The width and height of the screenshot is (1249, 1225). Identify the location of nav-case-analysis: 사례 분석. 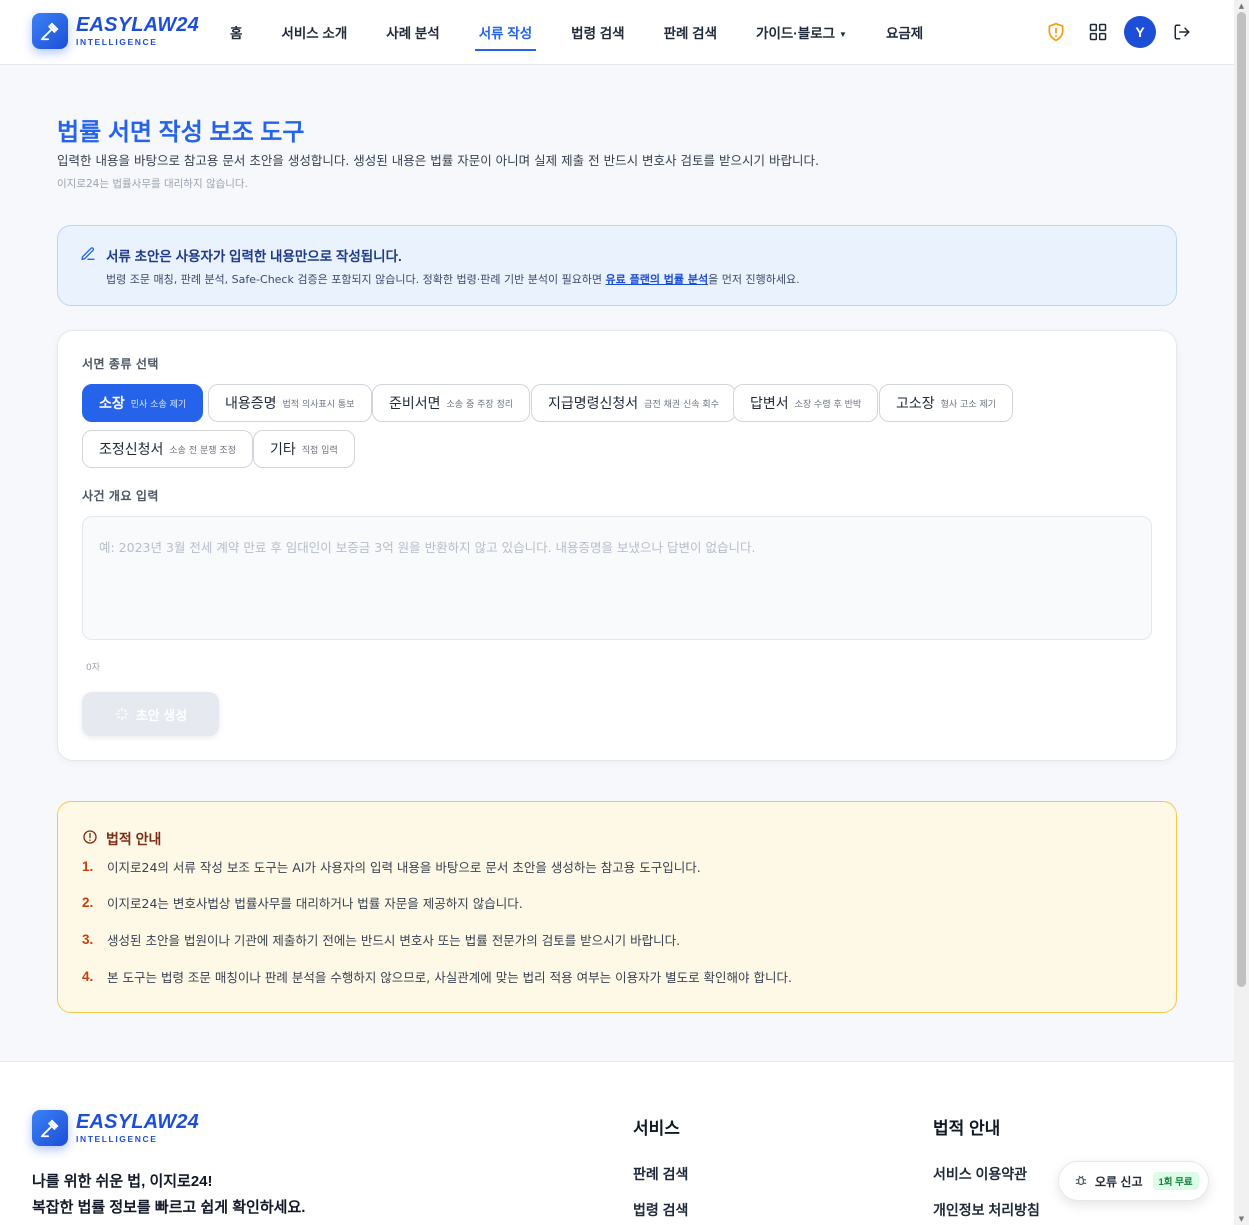
(412, 32).